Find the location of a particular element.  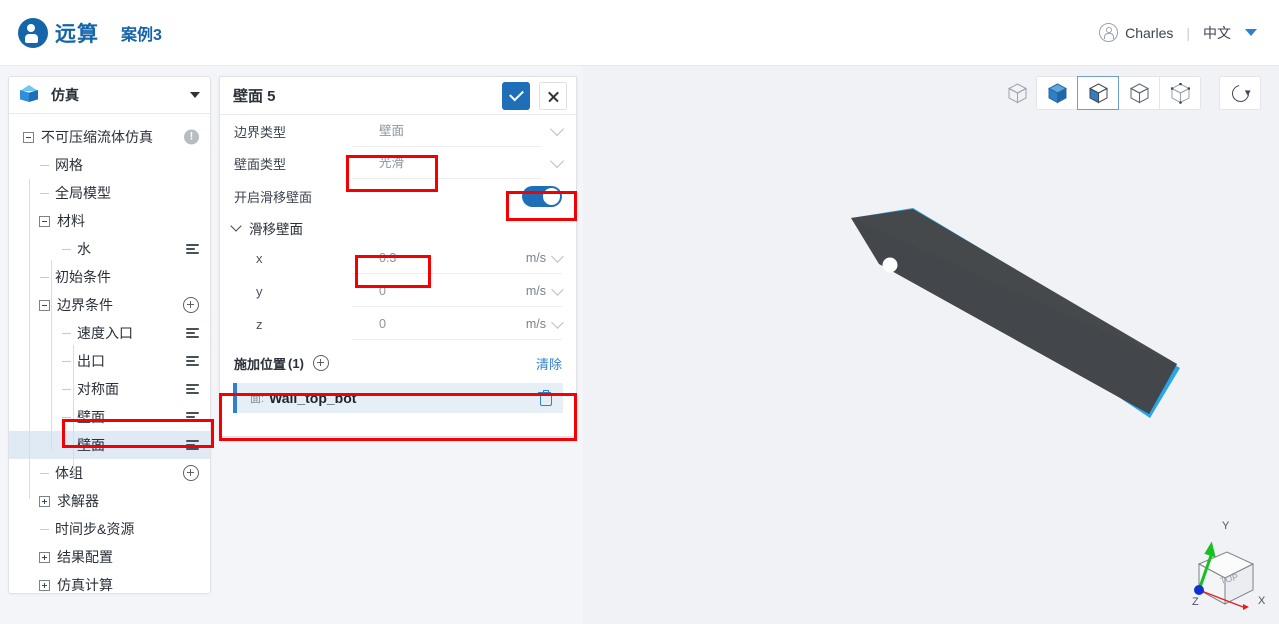

tree-item-label: 出口 is located at coordinates (91, 361).